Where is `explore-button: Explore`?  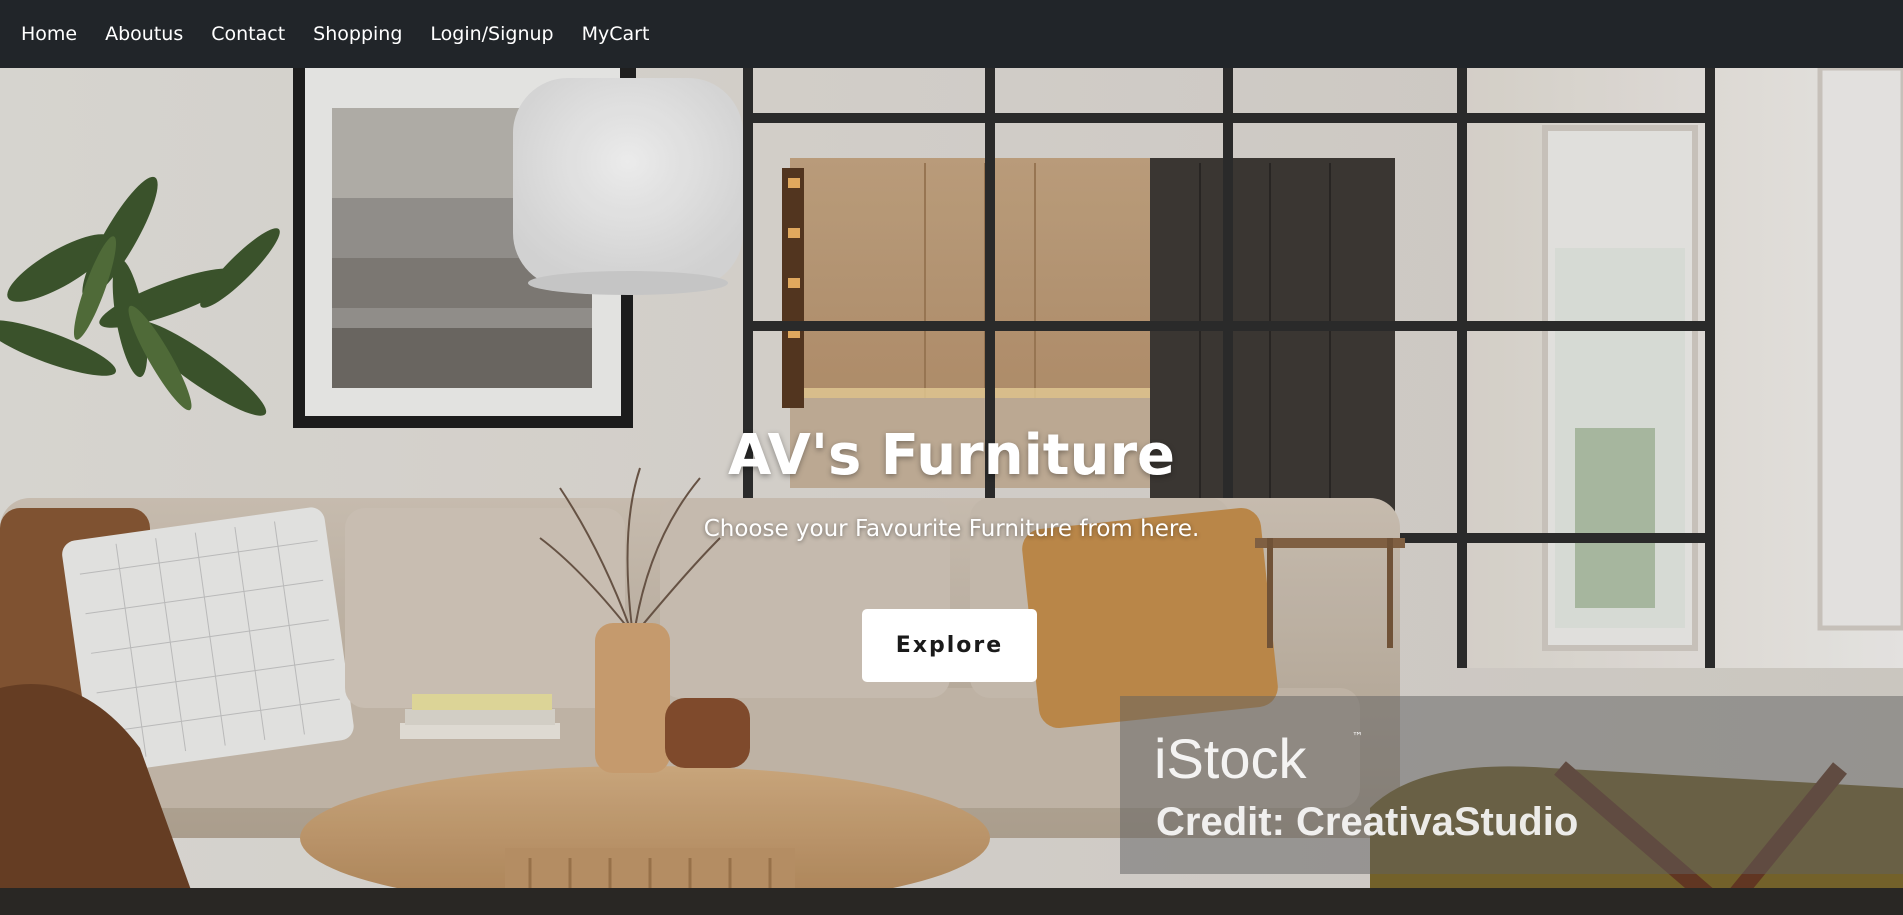
explore-button: Explore is located at coordinates (949, 645).